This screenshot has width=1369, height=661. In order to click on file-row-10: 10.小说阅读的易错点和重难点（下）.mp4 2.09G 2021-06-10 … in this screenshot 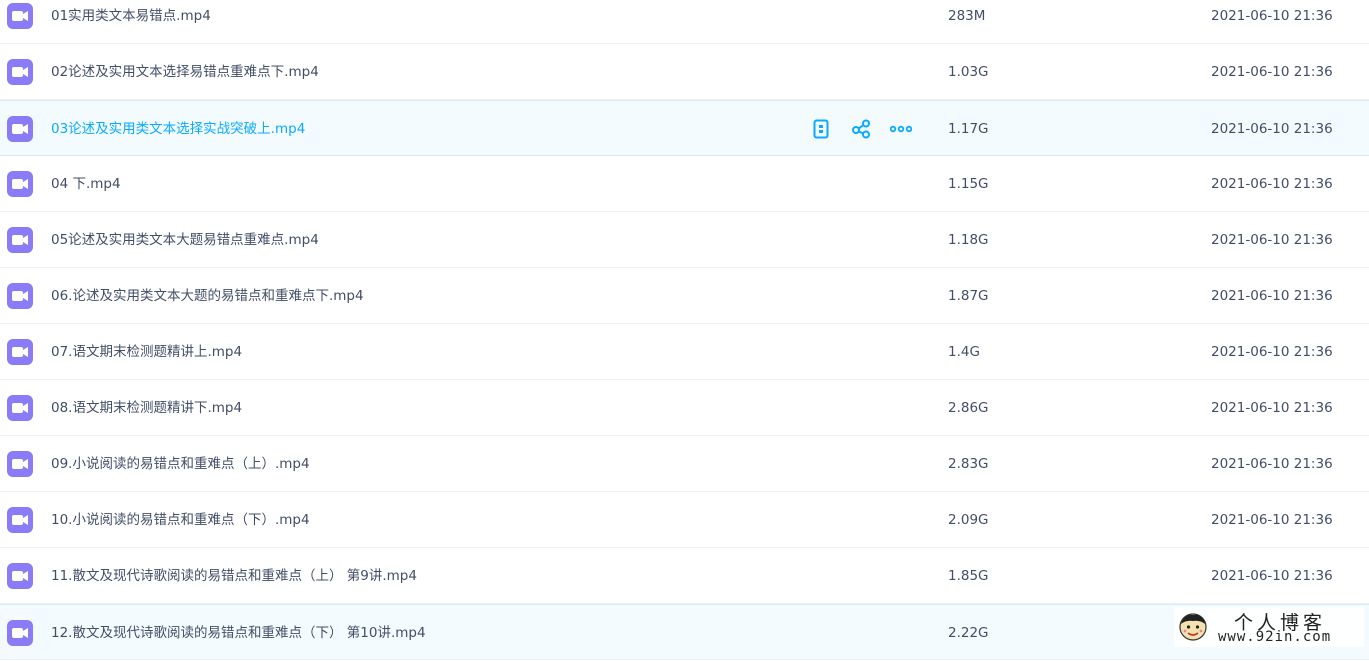, I will do `click(684, 520)`.